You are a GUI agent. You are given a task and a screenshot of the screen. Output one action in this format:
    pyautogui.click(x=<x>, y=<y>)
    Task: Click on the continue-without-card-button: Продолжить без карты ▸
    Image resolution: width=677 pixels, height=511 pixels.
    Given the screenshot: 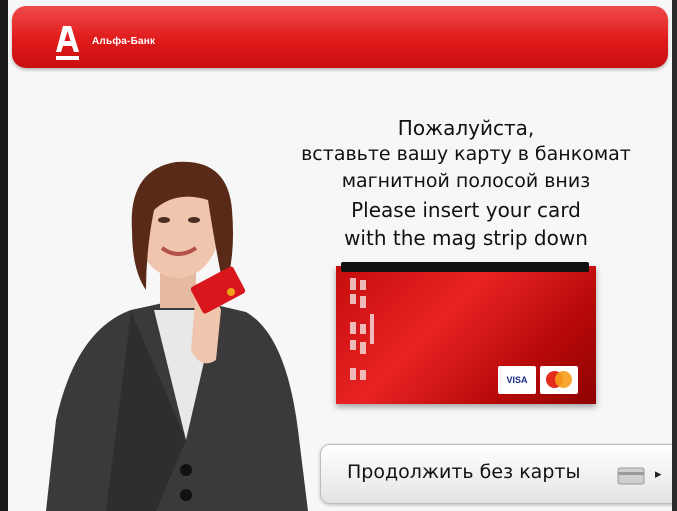 What is the action you would take?
    pyautogui.click(x=496, y=474)
    